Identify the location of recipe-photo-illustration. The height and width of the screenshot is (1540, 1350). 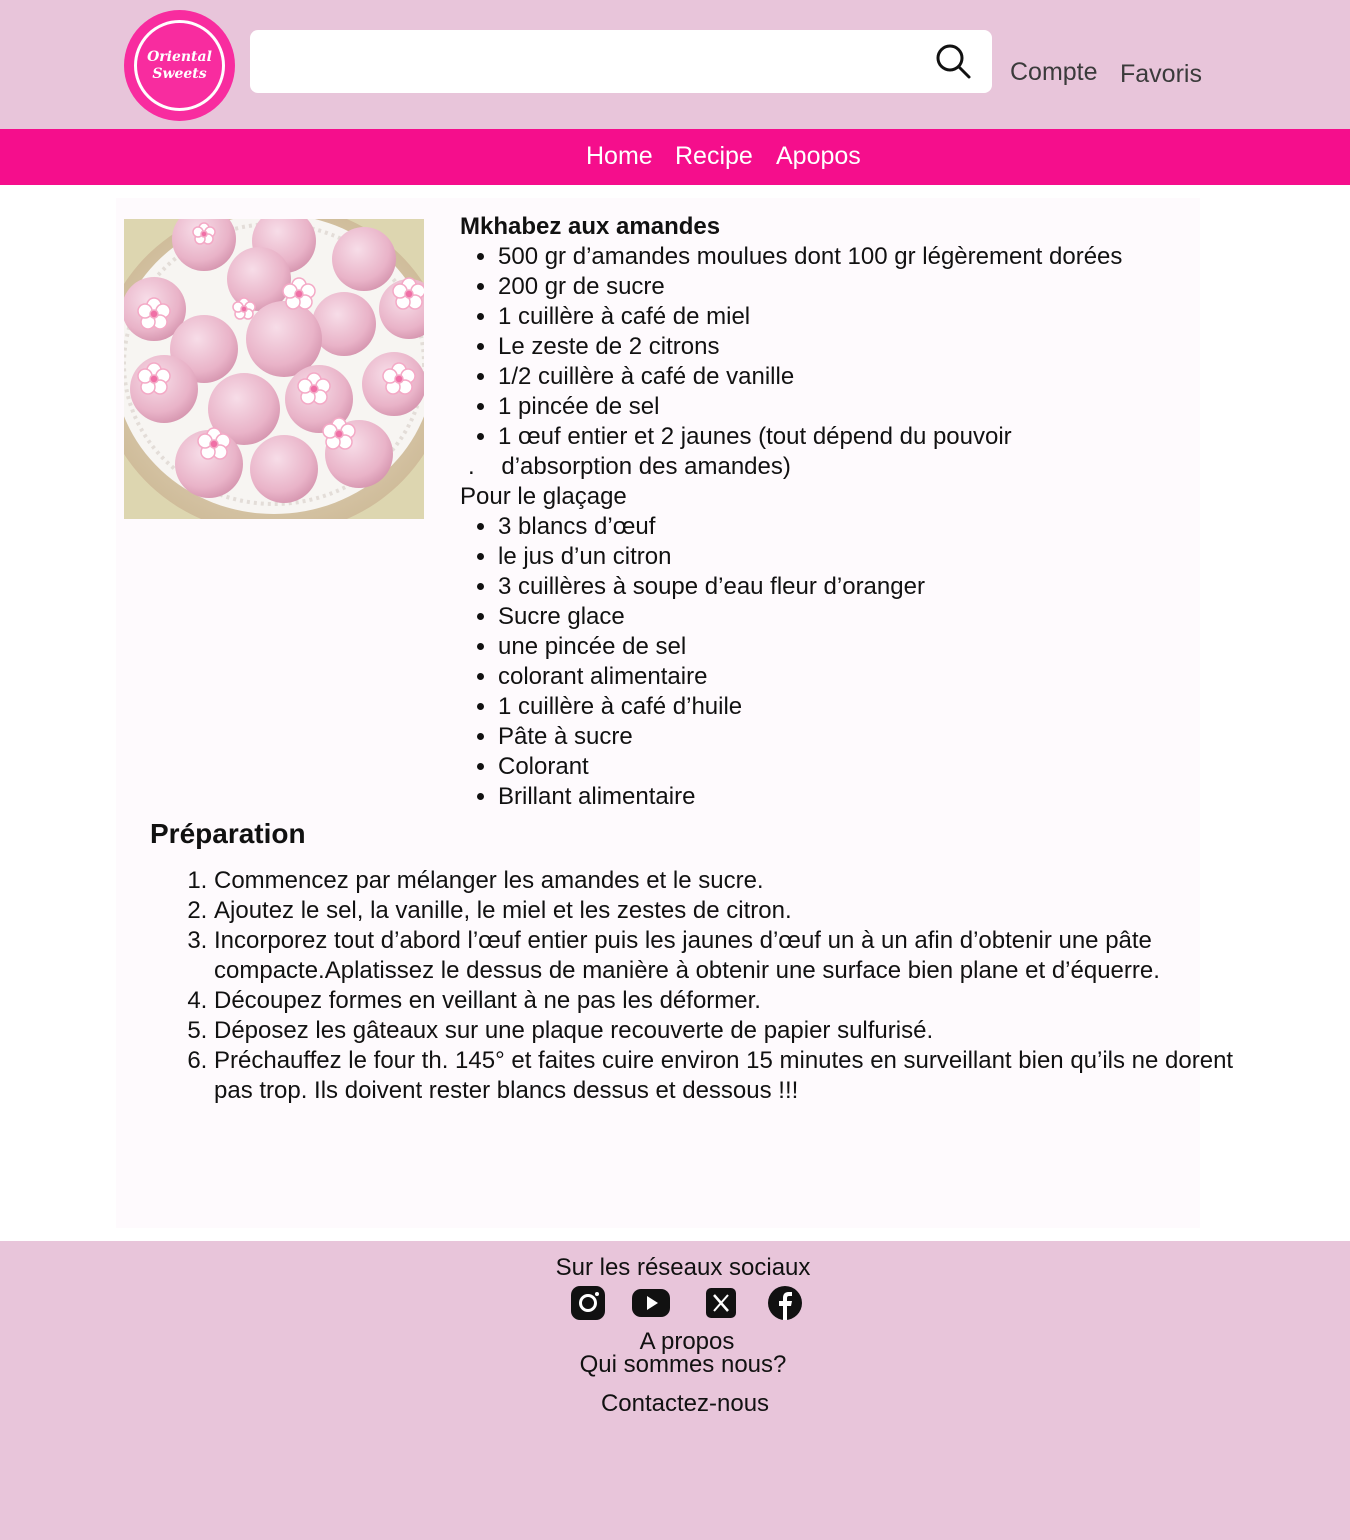
(274, 369).